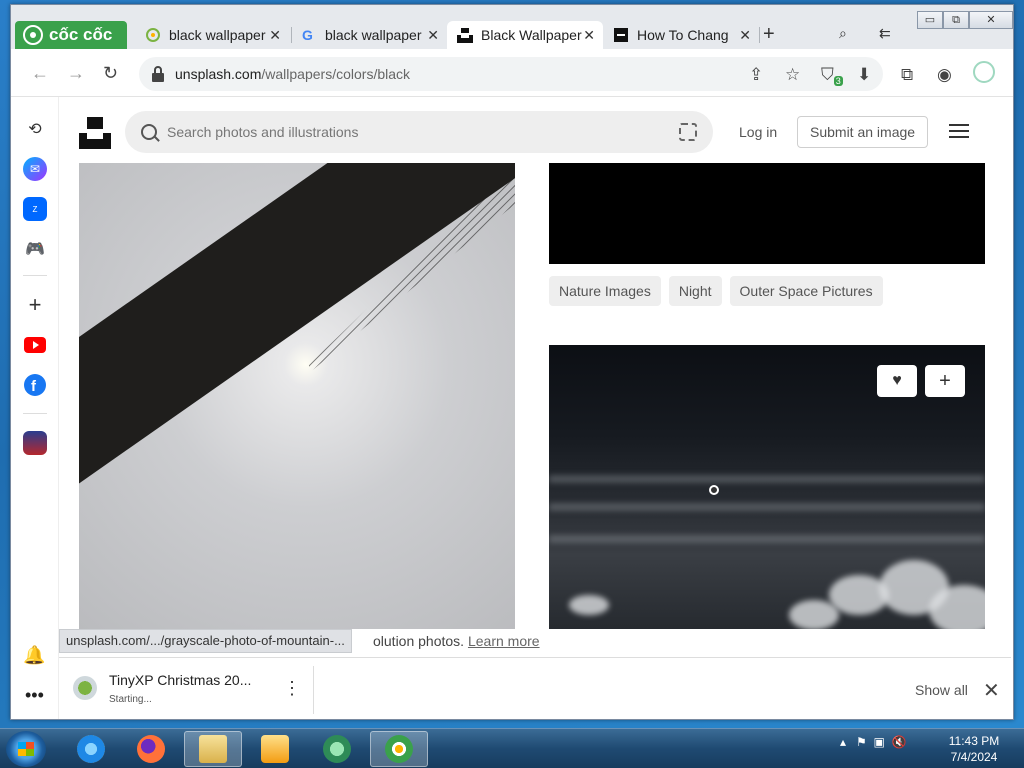 Image resolution: width=1024 pixels, height=768 pixels. What do you see at coordinates (81, 34) in the screenshot?
I see `brand-label: cốc cốc` at bounding box center [81, 34].